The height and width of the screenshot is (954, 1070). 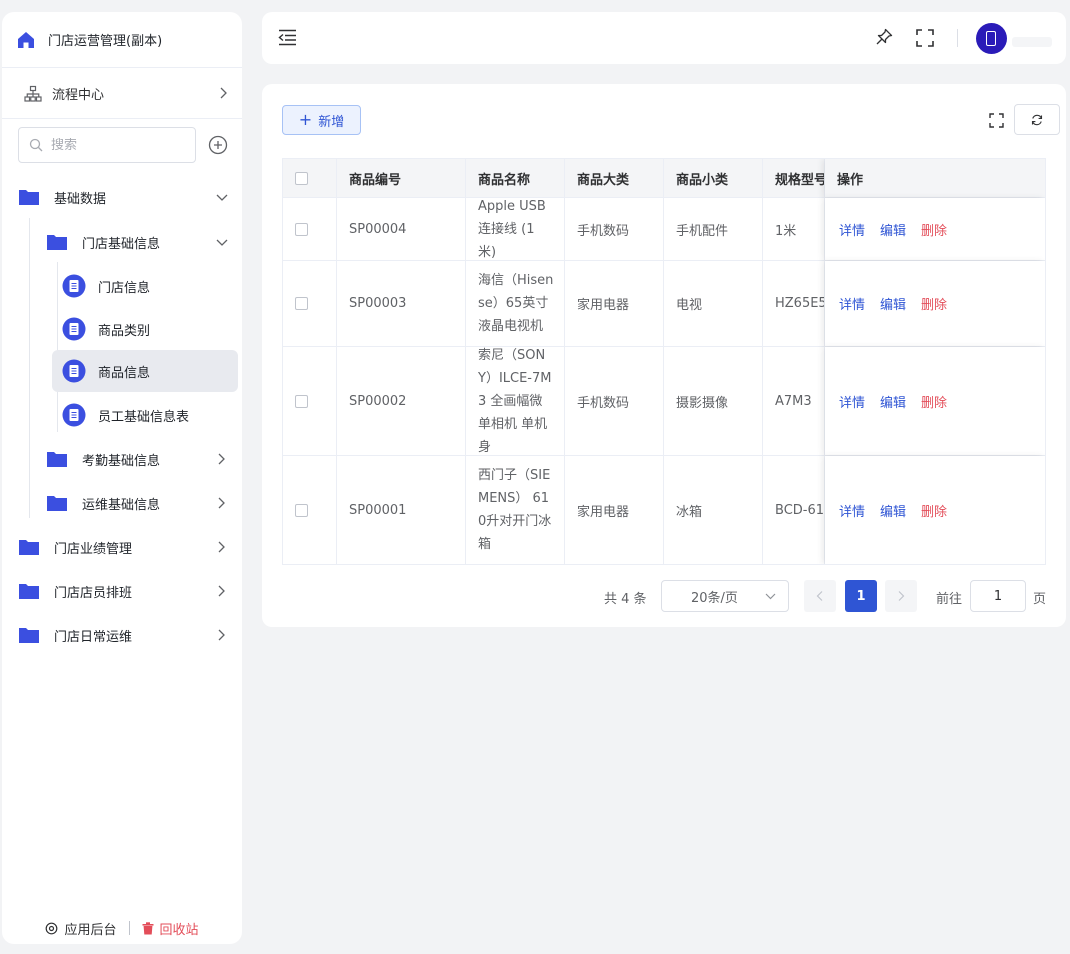 I want to click on recycle-bin-label: 回收站, so click(x=179, y=930).